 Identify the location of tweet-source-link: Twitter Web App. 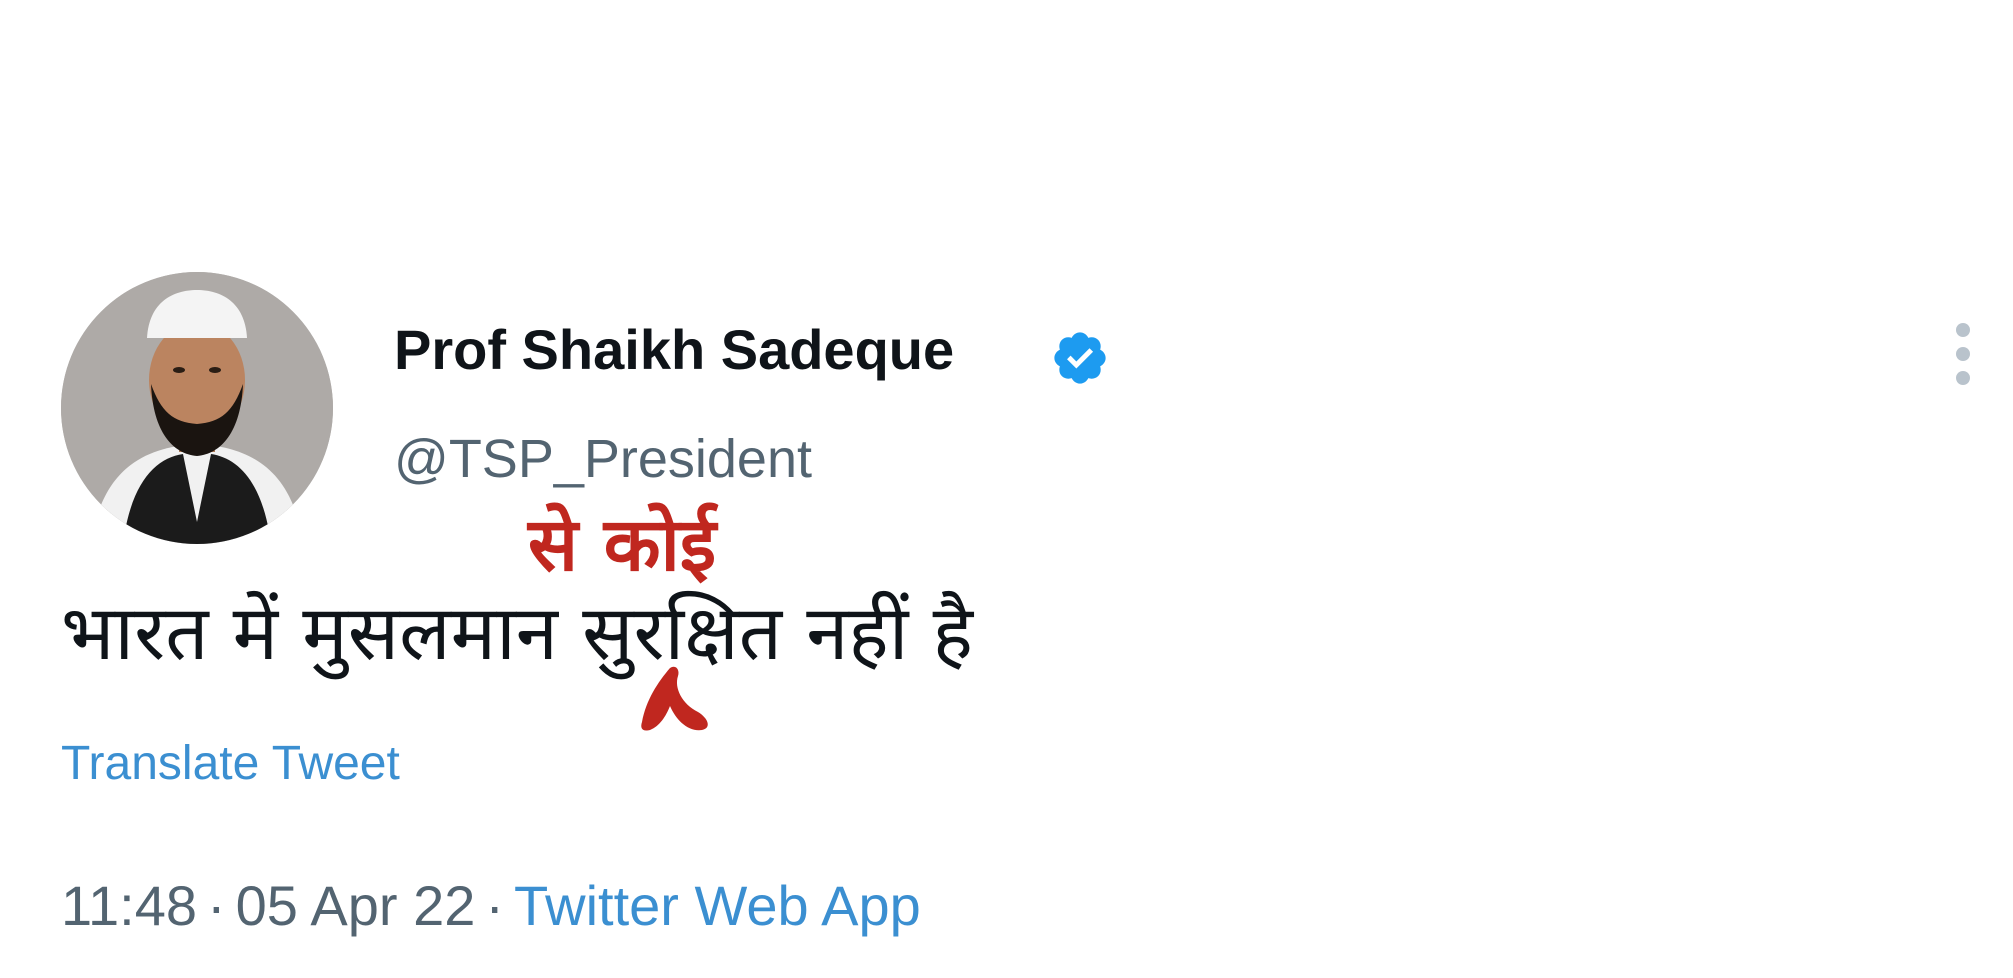
(717, 905).